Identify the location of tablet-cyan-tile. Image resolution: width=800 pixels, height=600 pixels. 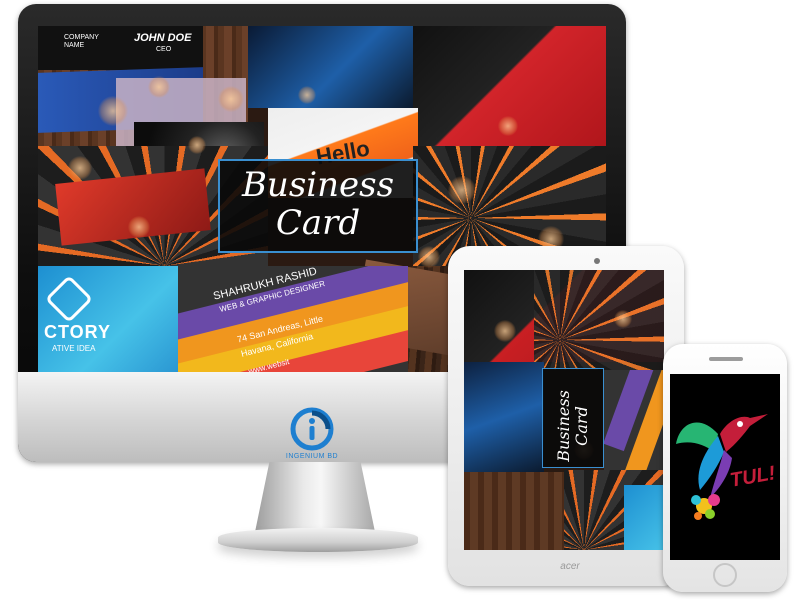
(644, 517).